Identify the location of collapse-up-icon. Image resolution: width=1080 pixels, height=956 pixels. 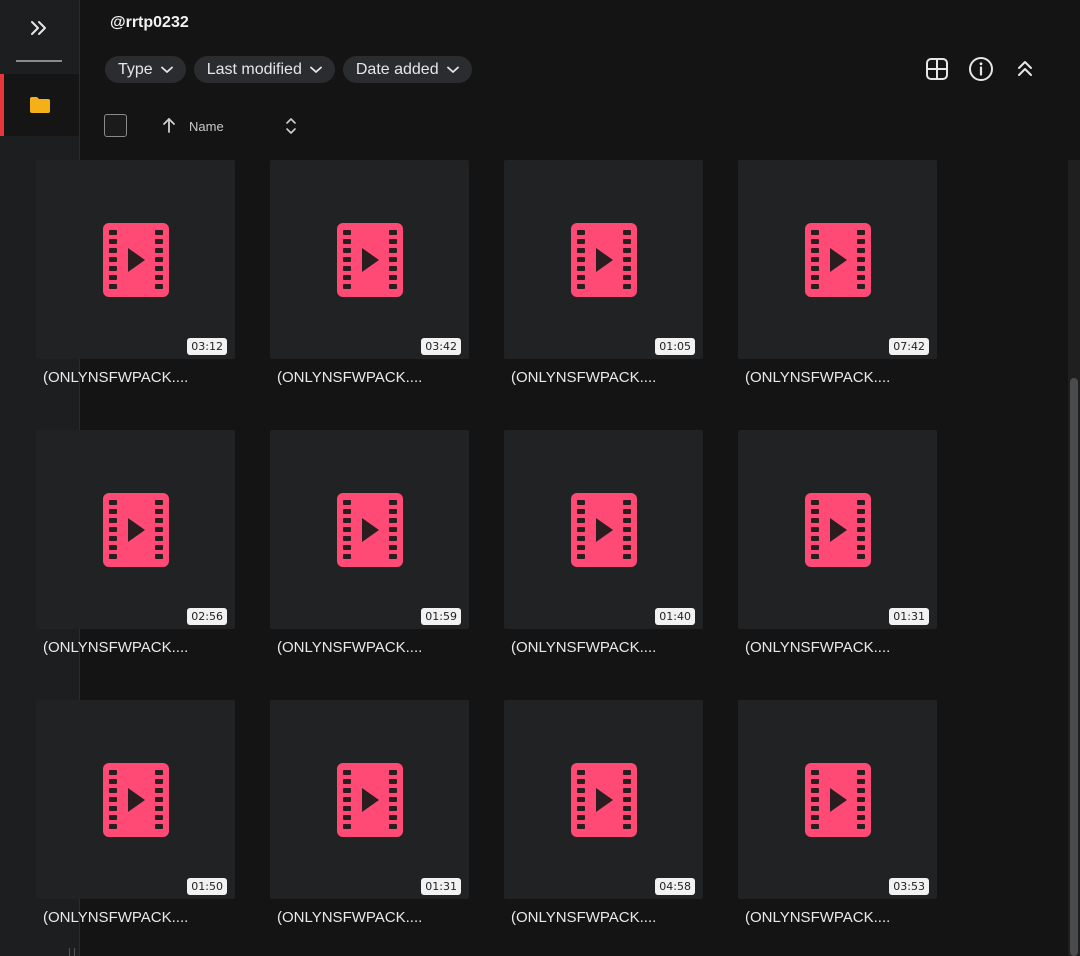
(1025, 68).